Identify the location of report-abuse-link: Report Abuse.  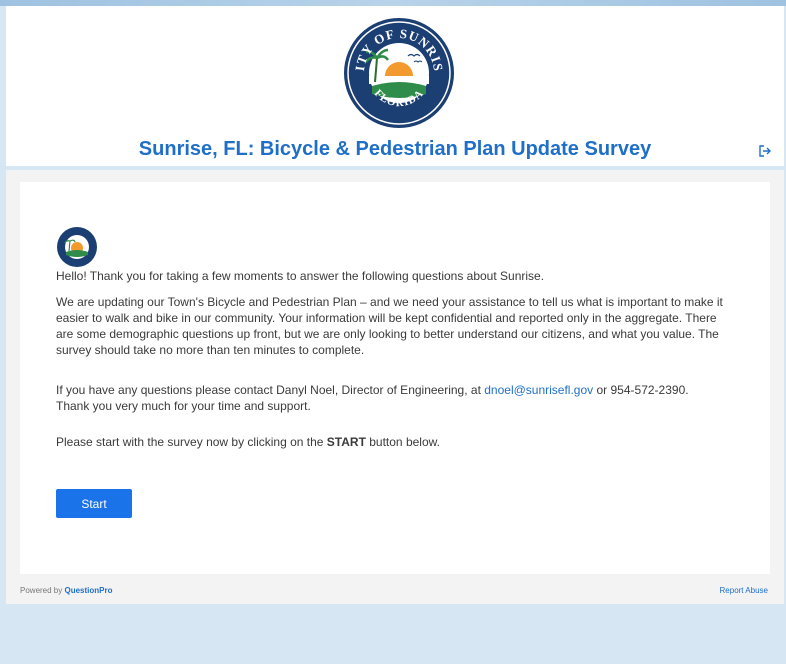
(744, 590).